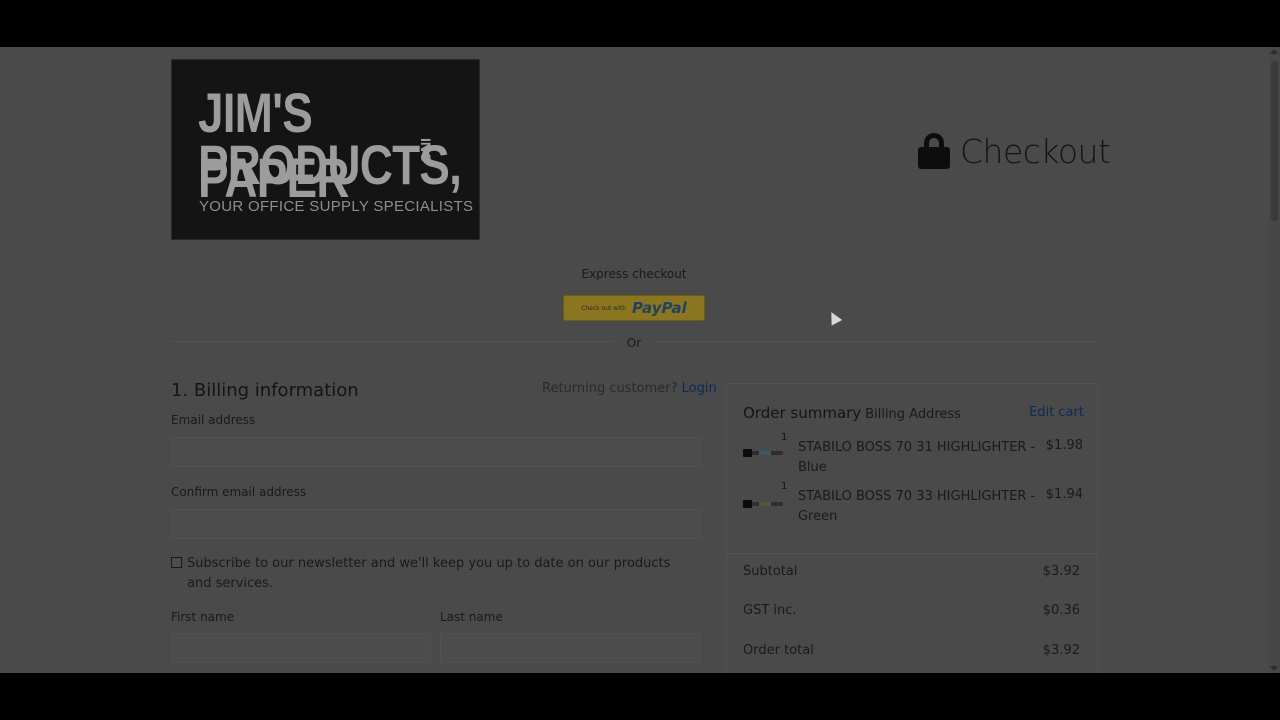  Describe the element at coordinates (1061, 571) in the screenshot. I see `subtotal-value: $3.92` at that location.